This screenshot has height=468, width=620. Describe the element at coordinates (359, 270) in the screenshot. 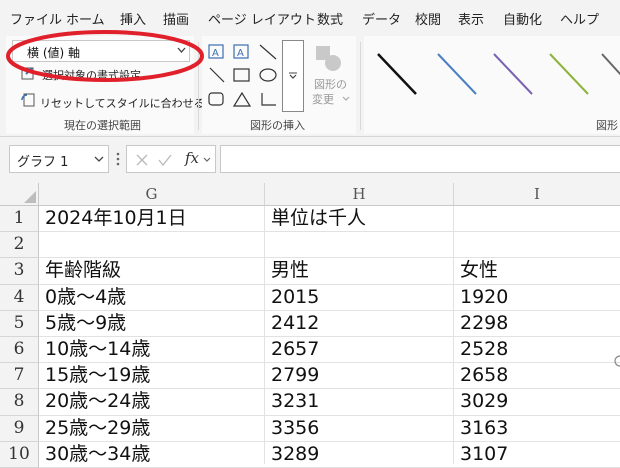

I see `cell-col-h-row-3: 男性` at that location.